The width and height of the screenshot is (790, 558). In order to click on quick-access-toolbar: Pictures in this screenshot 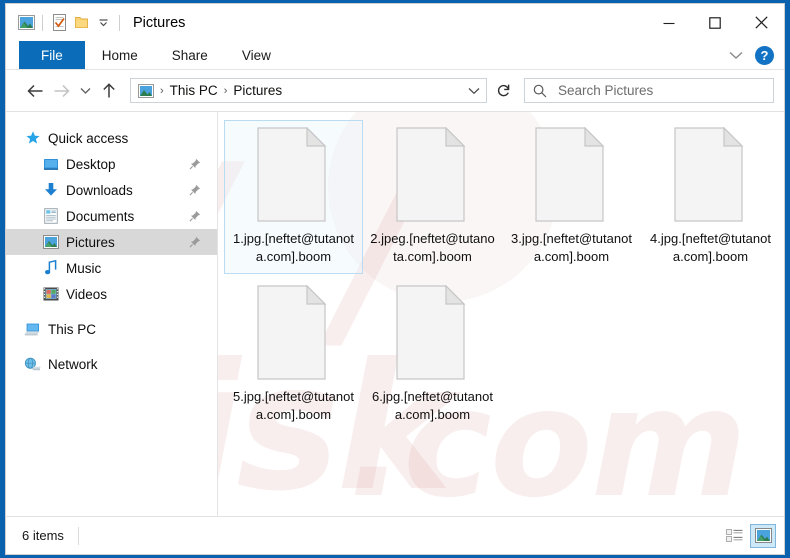, I will do `click(95, 23)`.